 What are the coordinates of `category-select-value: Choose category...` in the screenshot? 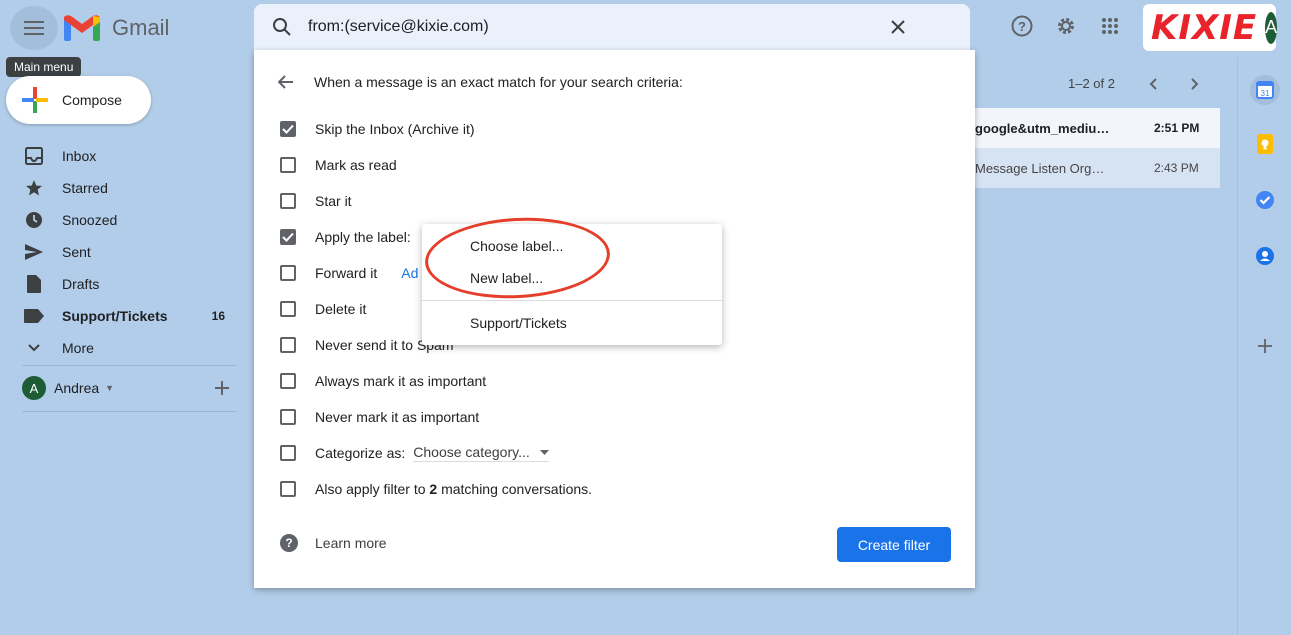 It's located at (471, 452).